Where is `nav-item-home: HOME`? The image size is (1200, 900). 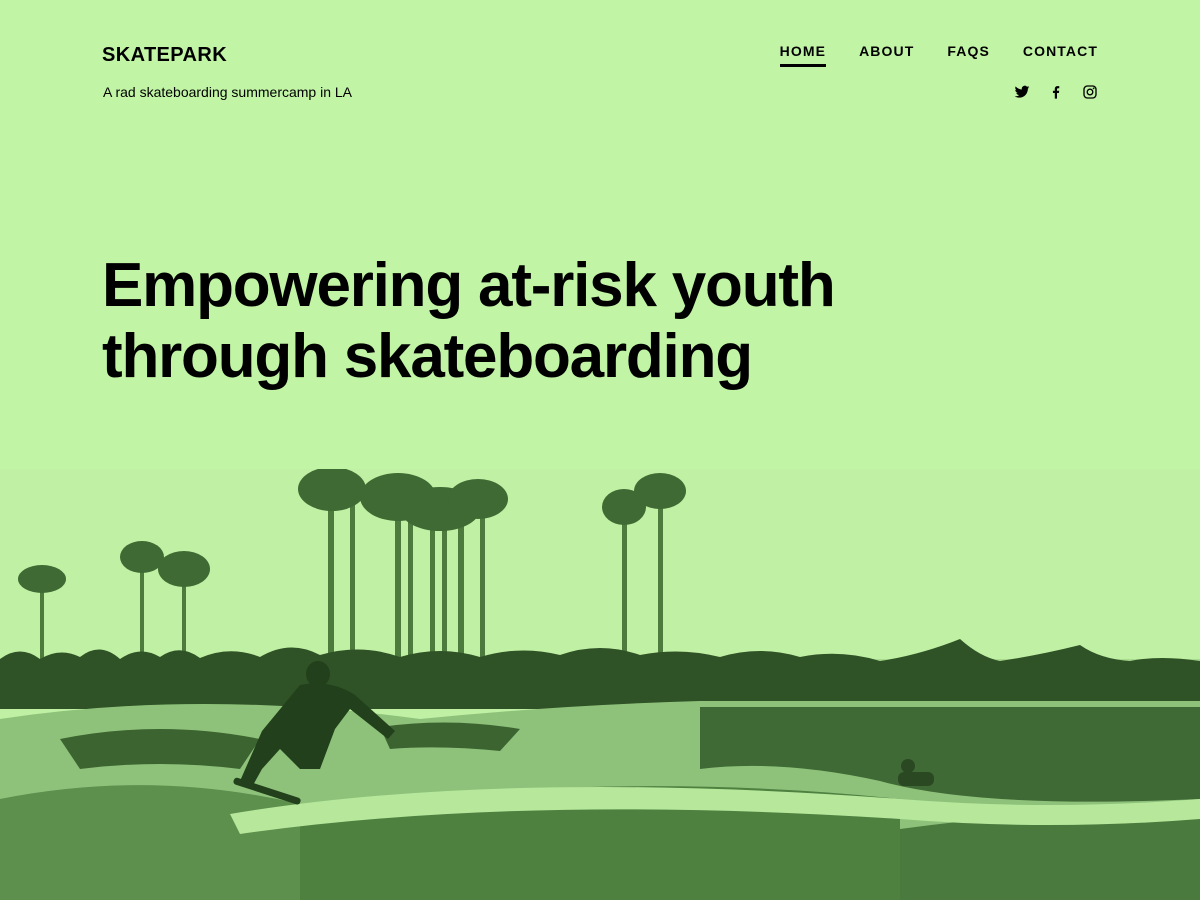 nav-item-home: HOME is located at coordinates (803, 55).